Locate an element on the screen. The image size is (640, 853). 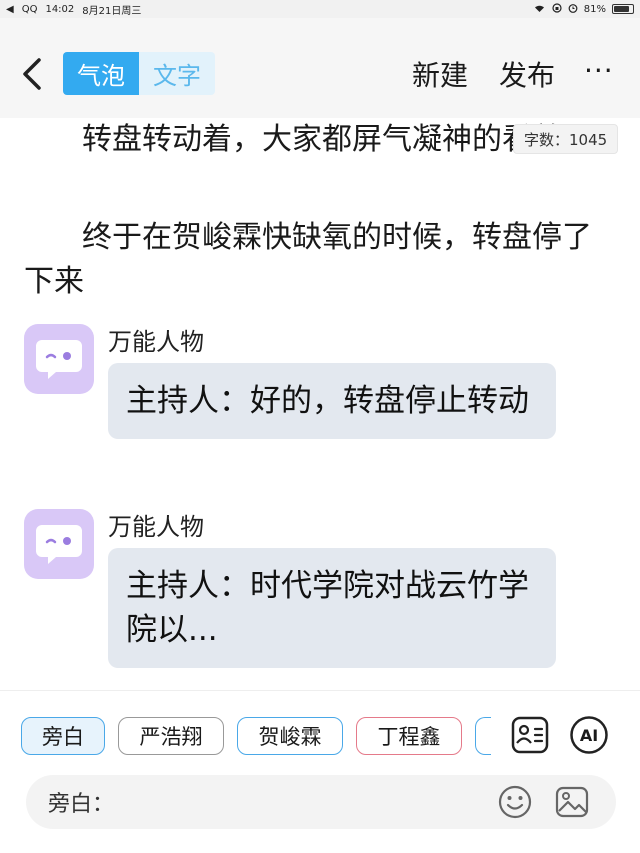
status-bar: ◀ QQ 14:02 8月21日周三 81% is located at coordinates (320, 9).